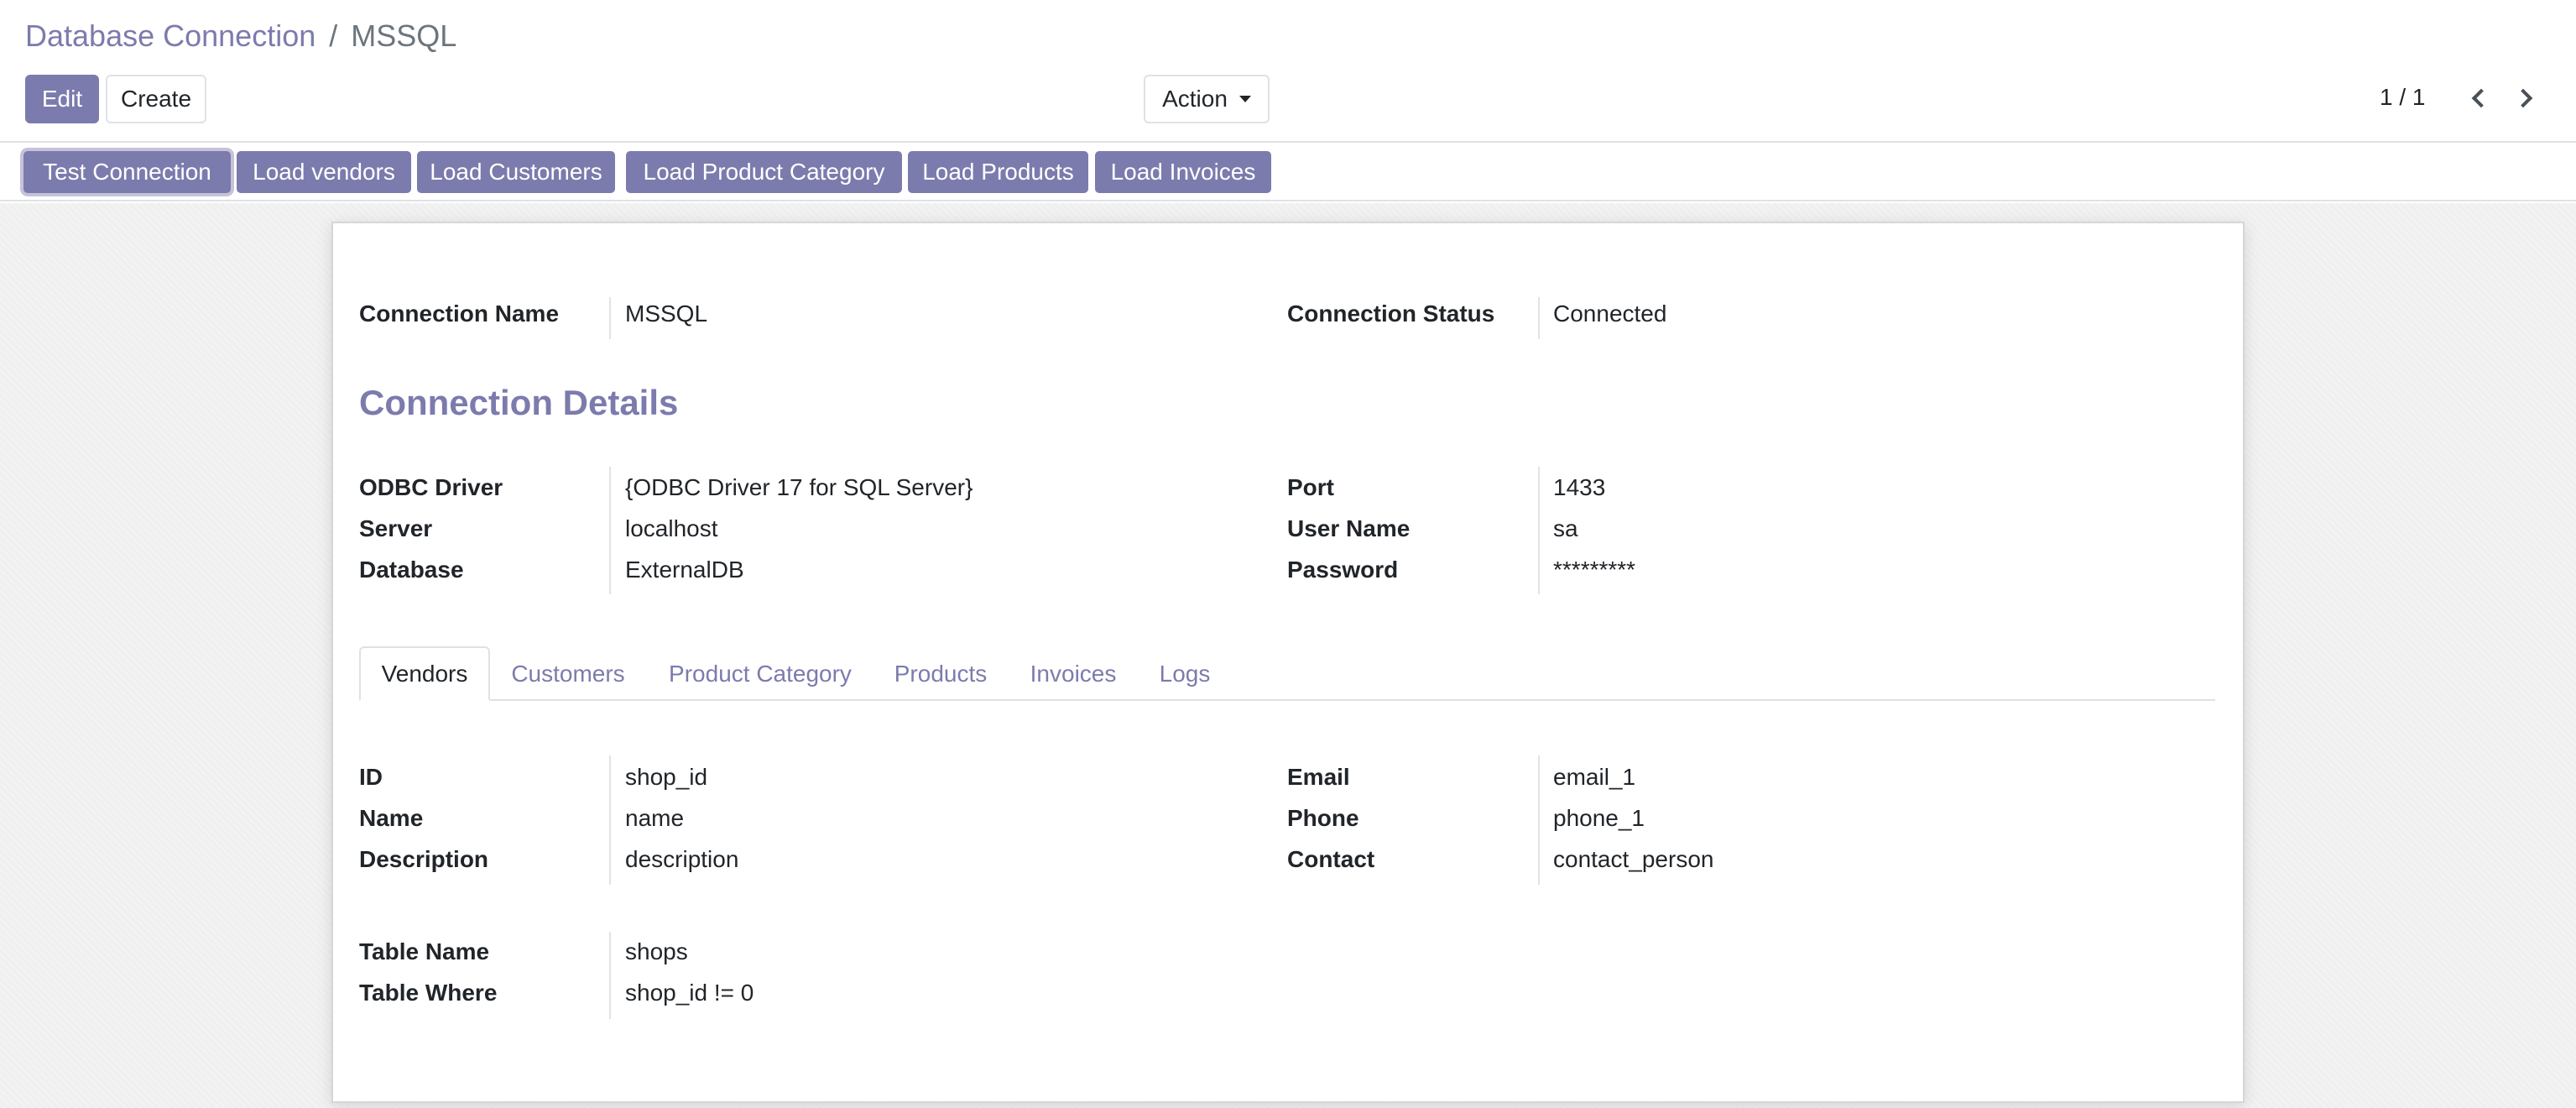 This screenshot has width=2576, height=1108. I want to click on chevron-right-icon, so click(2523, 98).